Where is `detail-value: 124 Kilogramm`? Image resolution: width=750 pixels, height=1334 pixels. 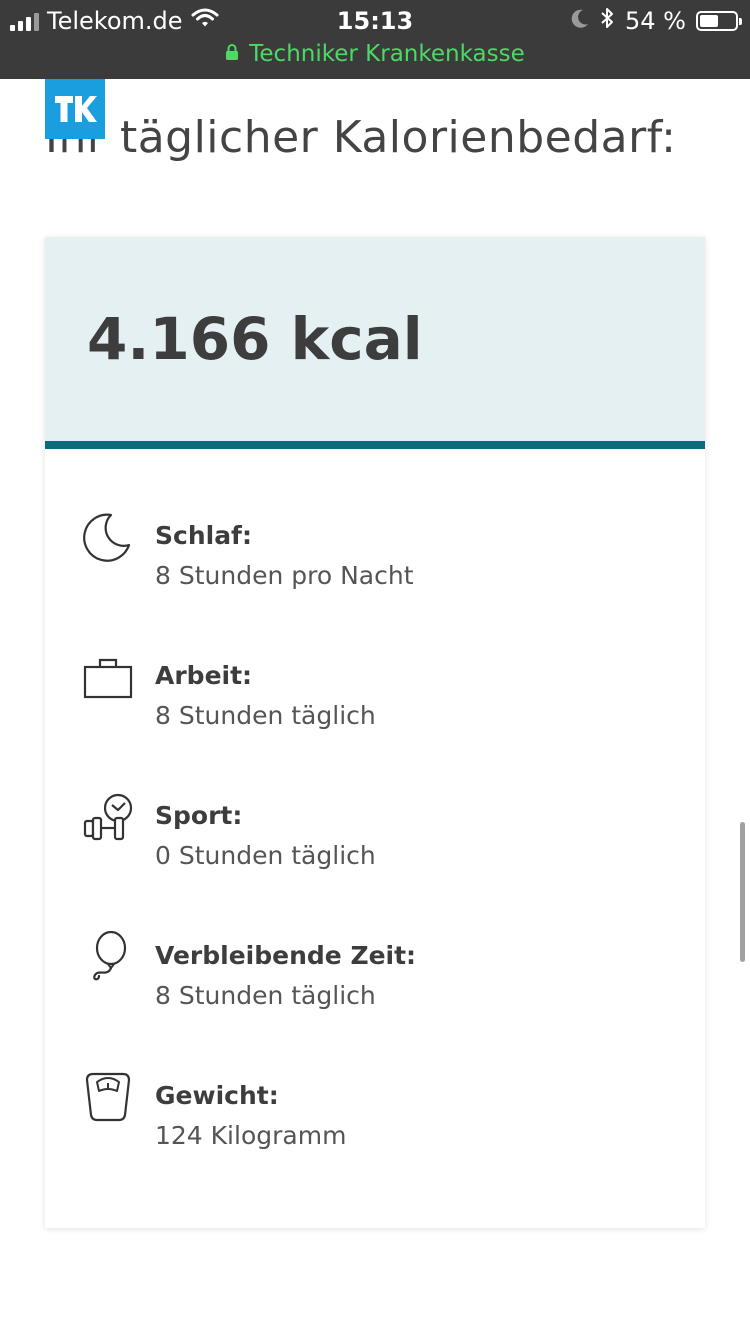 detail-value: 124 Kilogramm is located at coordinates (251, 1135).